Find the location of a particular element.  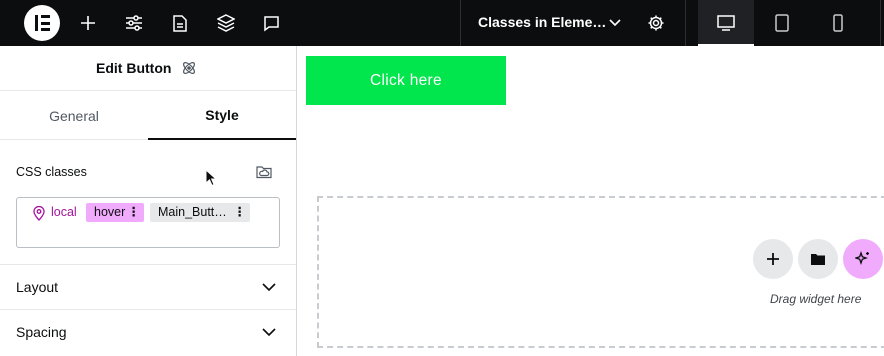

elementor-logo-icon is located at coordinates (42, 23).